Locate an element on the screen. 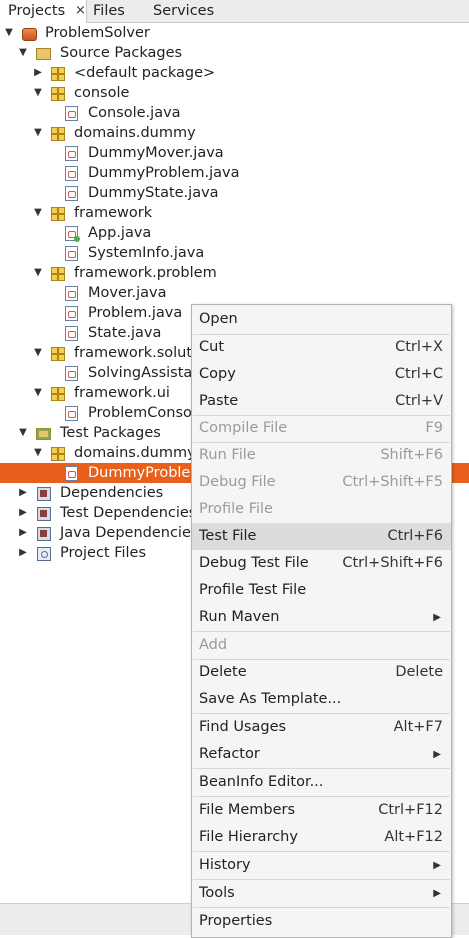 The width and height of the screenshot is (469, 938). menu-item-label: History is located at coordinates (225, 865).